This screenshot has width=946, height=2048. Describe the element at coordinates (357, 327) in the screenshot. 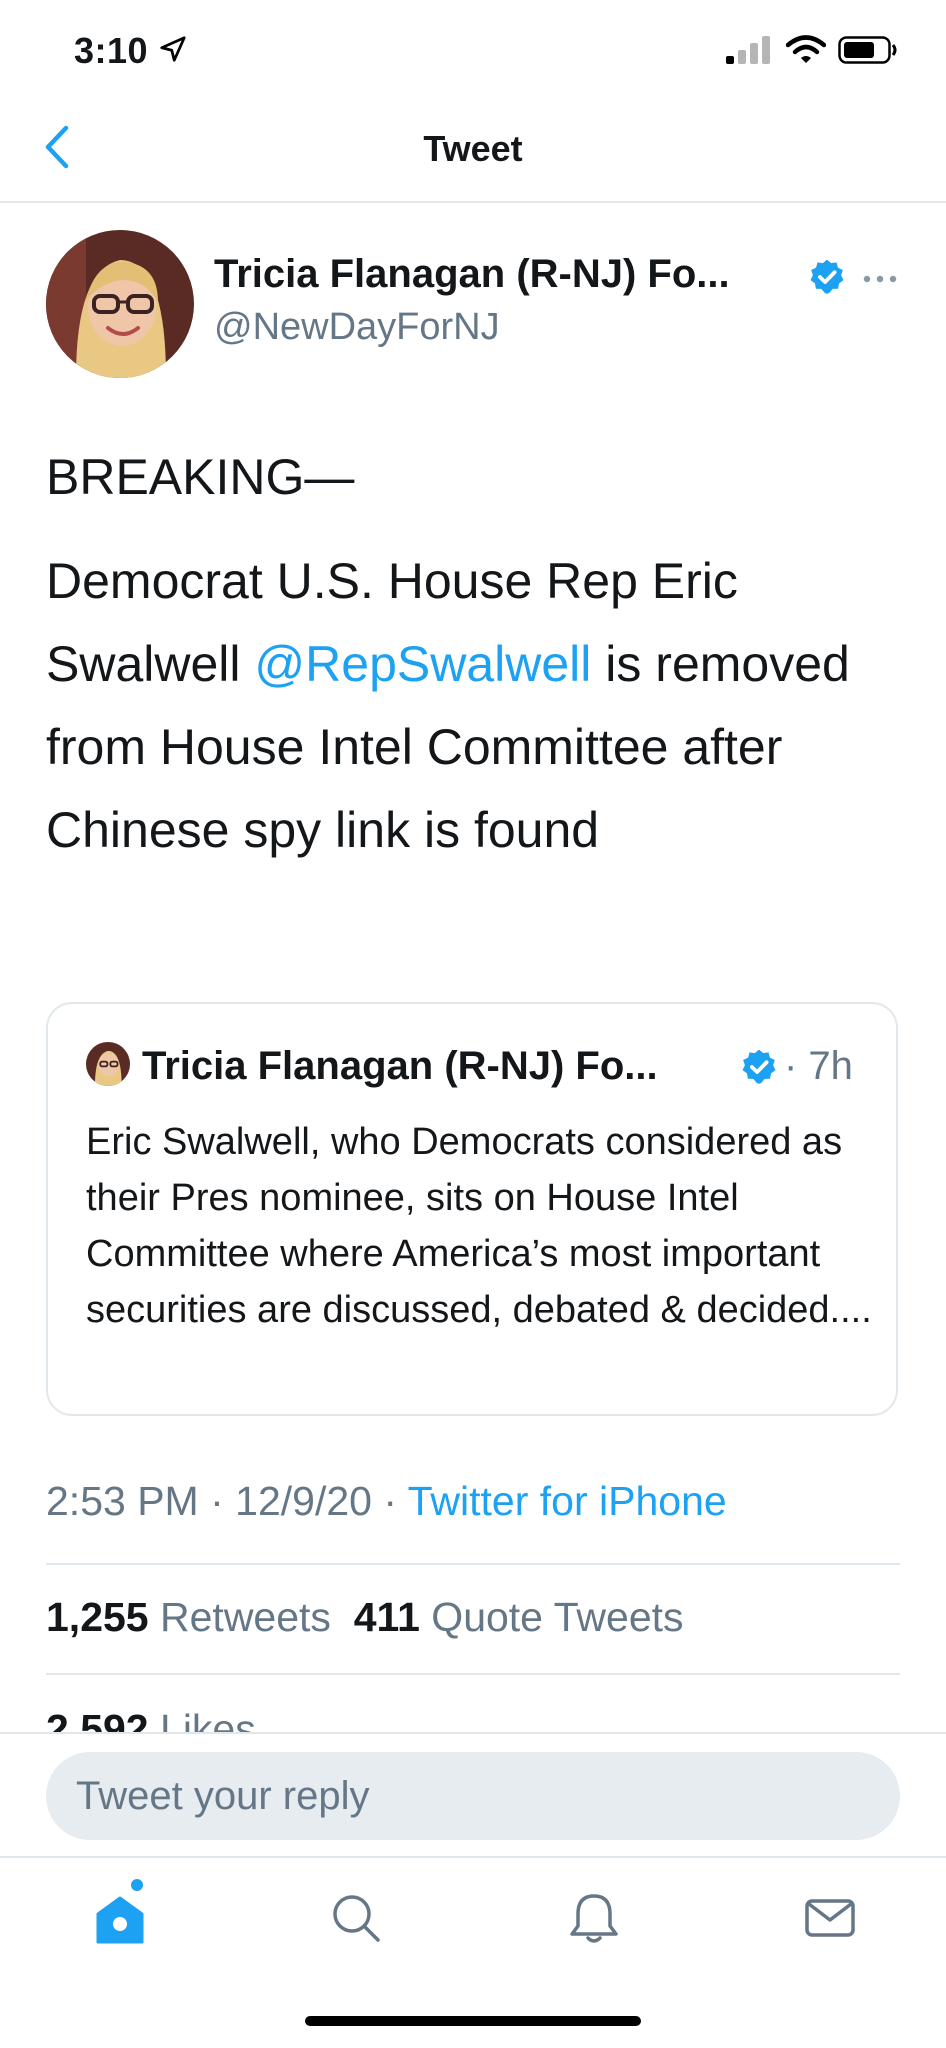

I see `author-handle: @NewDayForNJ` at that location.